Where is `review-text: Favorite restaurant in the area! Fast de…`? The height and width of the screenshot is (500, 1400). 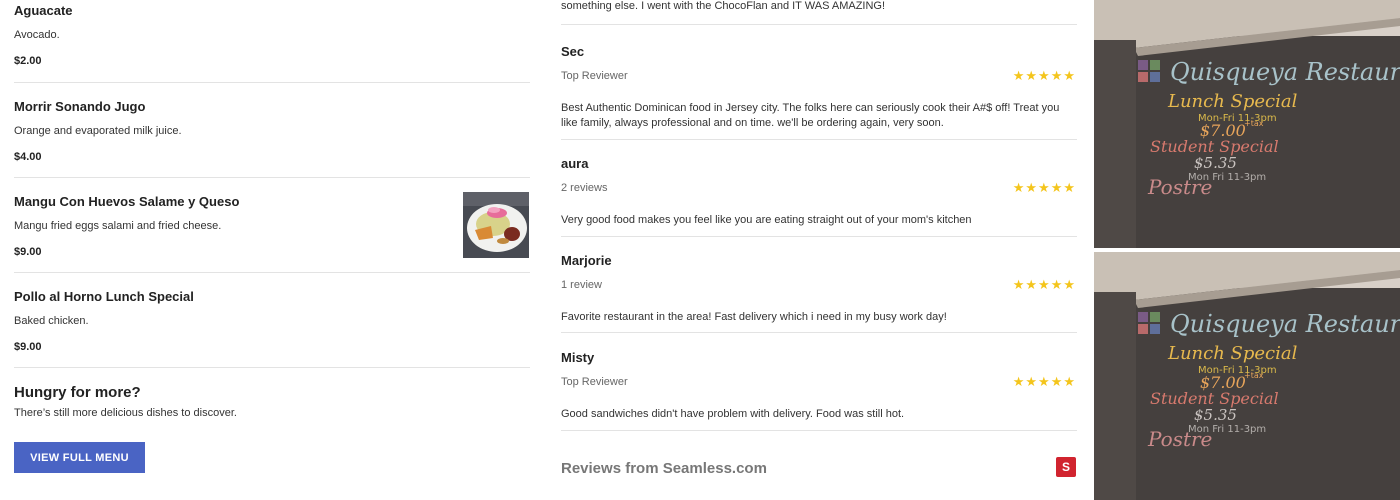
review-text: Favorite restaurant in the area! Fast de… is located at coordinates (754, 317).